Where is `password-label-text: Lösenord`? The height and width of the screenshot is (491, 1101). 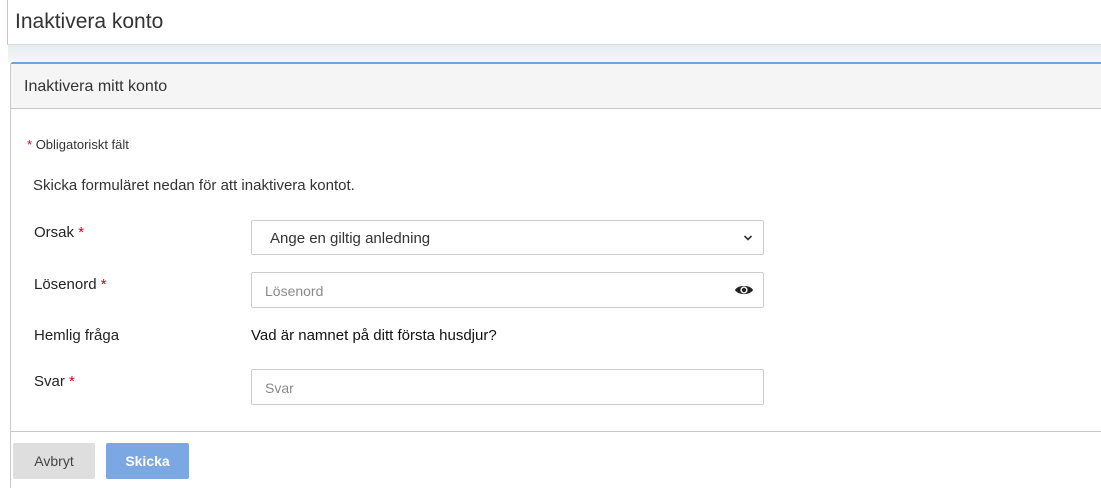
password-label-text: Lösenord is located at coordinates (65, 284).